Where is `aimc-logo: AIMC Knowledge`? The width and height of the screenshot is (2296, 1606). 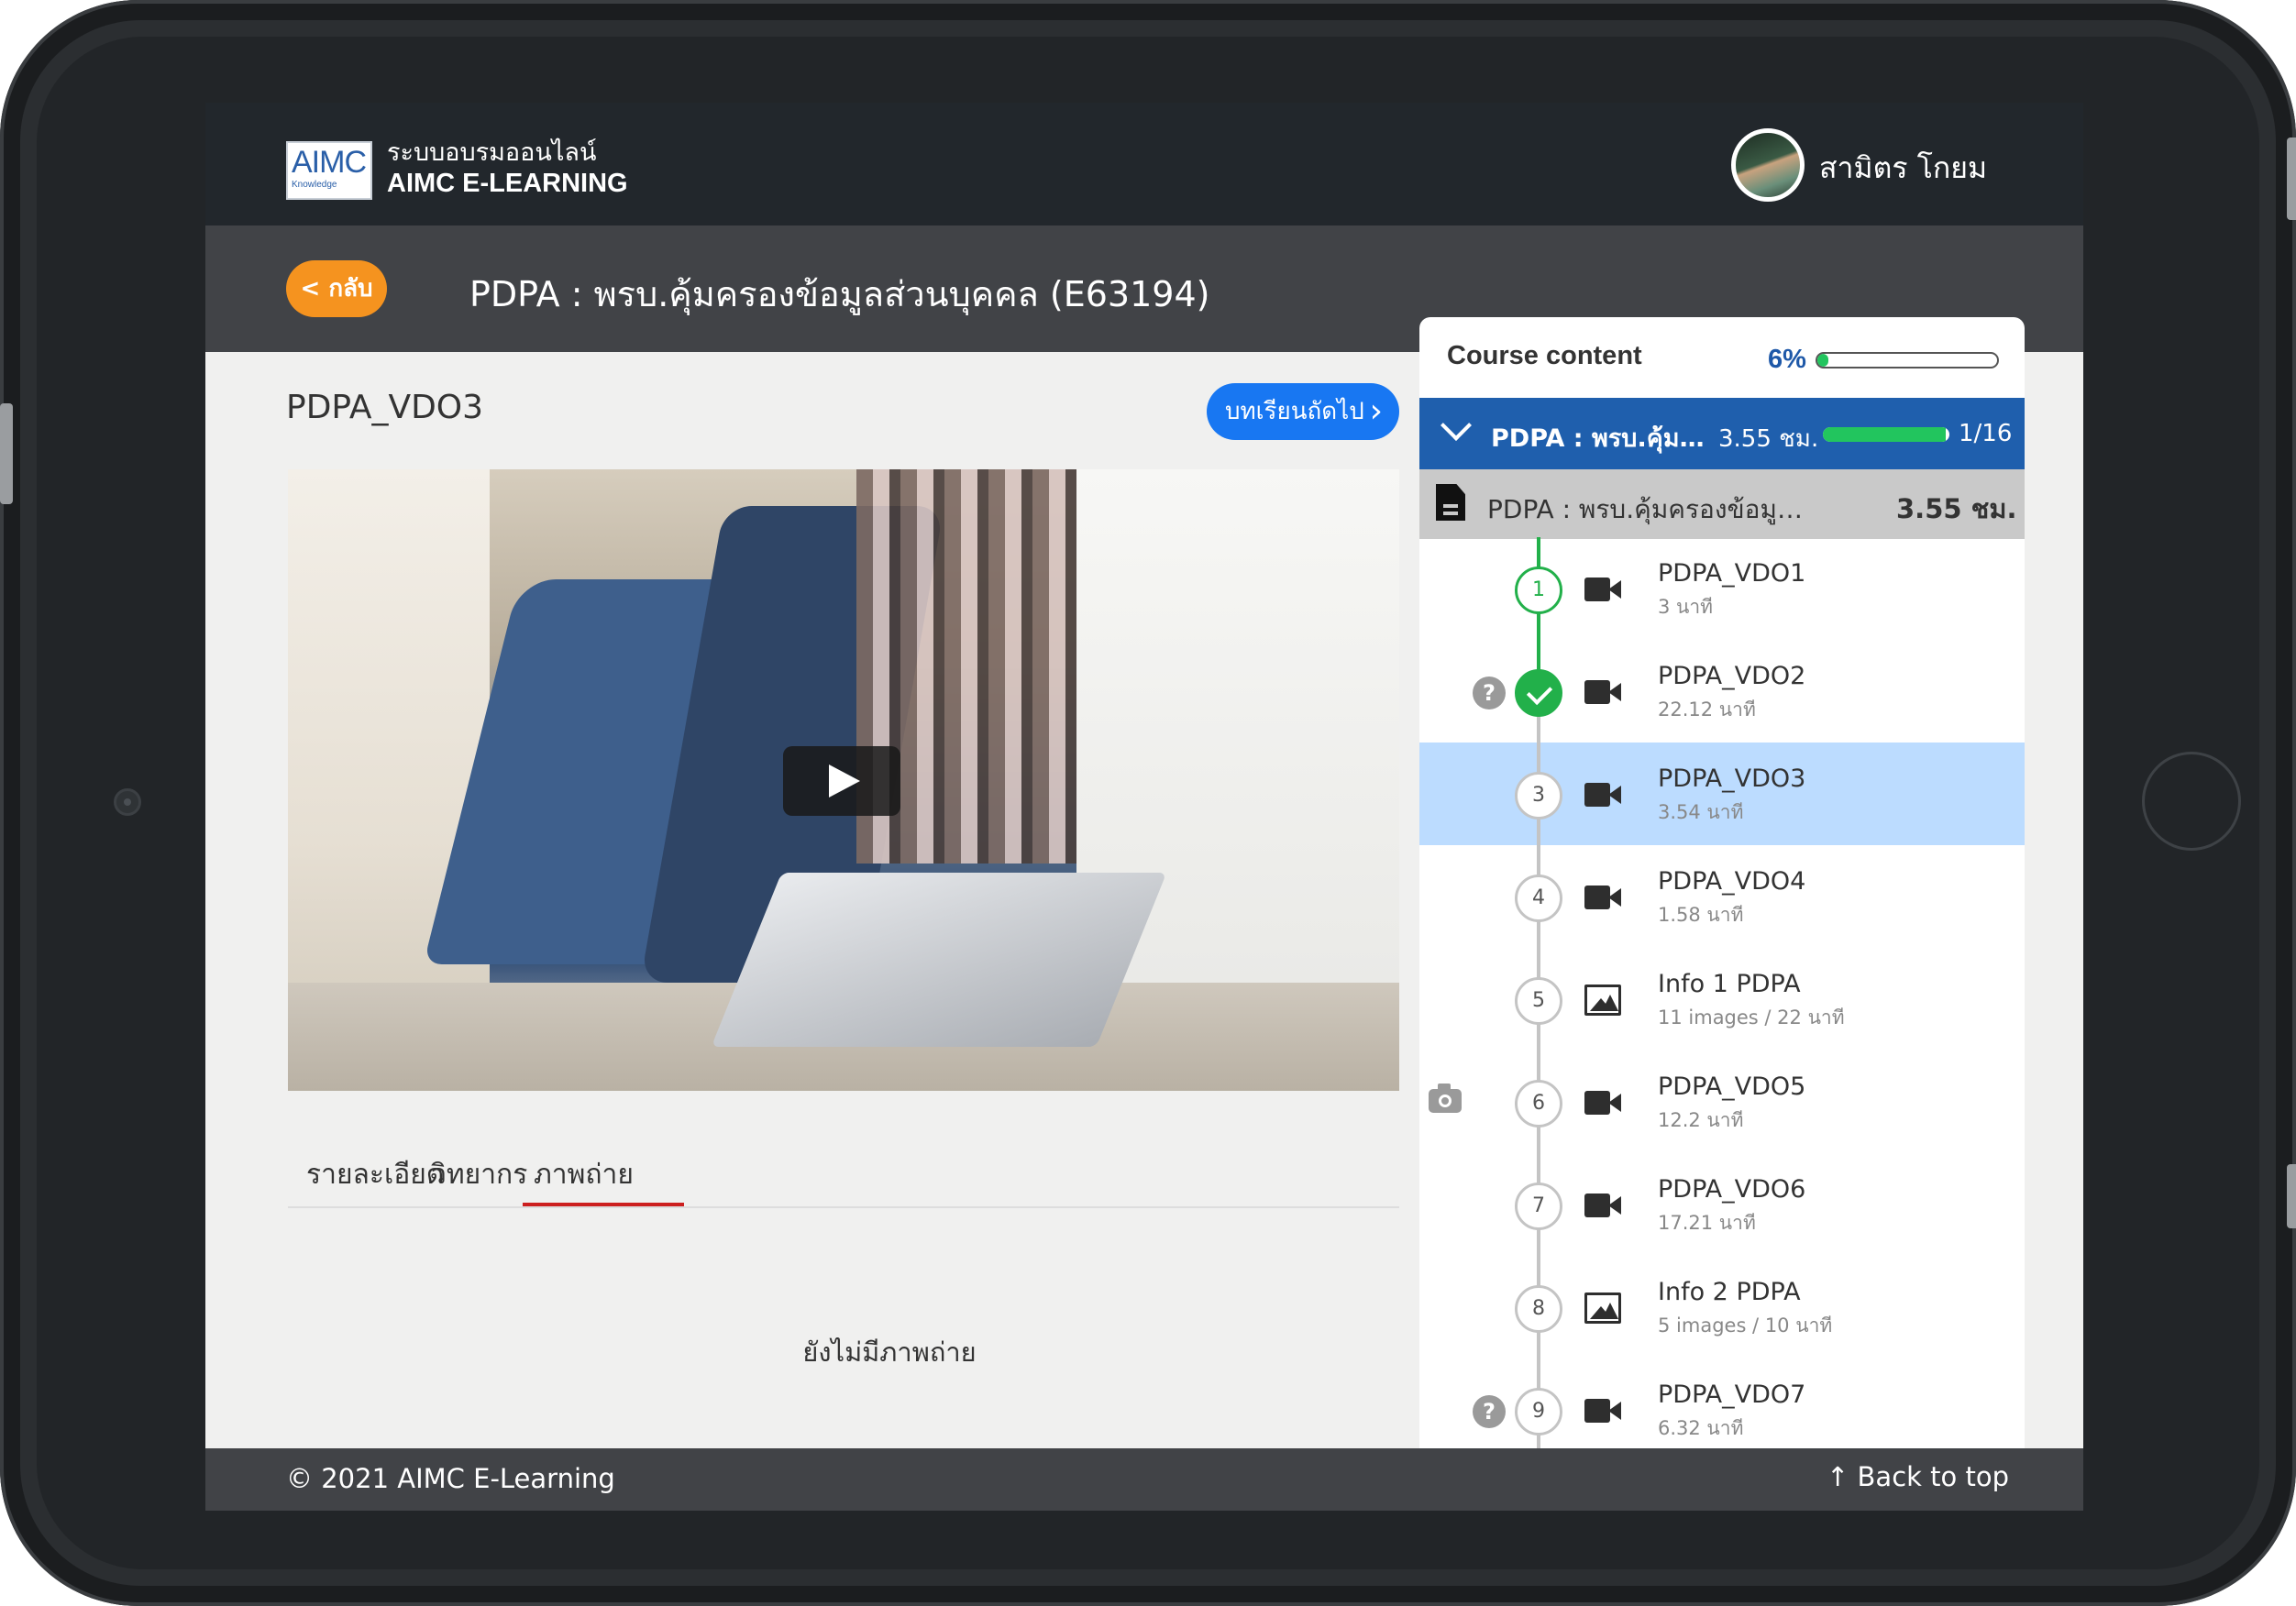
aimc-logo: AIMC Knowledge is located at coordinates (329, 170).